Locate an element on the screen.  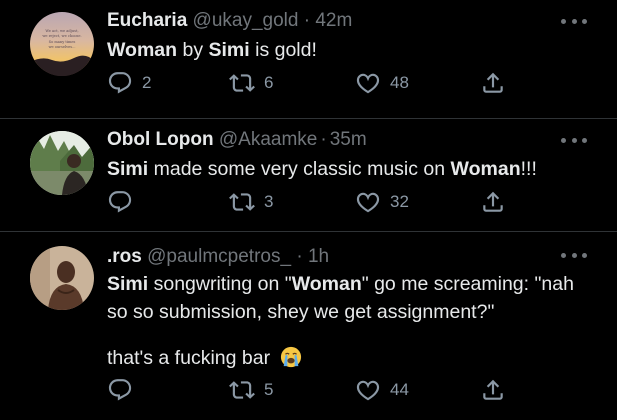
tweet-text: Woman by Simi is gold! is located at coordinates (212, 50).